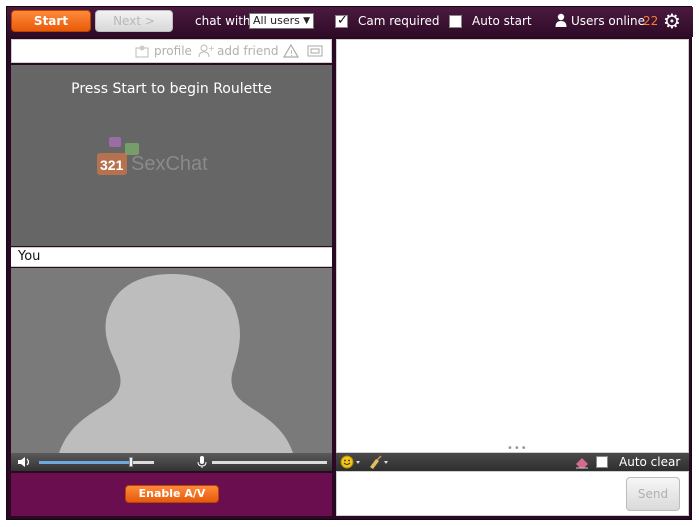  What do you see at coordinates (206, 51) in the screenshot?
I see `add-friend-icon: +` at bounding box center [206, 51].